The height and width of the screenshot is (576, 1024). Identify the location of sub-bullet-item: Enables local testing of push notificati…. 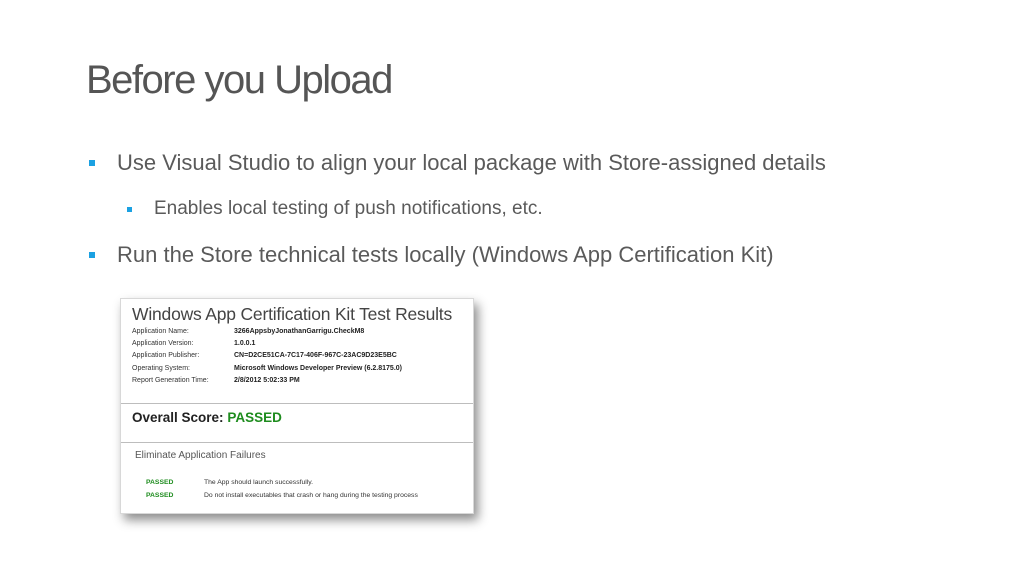
(335, 209).